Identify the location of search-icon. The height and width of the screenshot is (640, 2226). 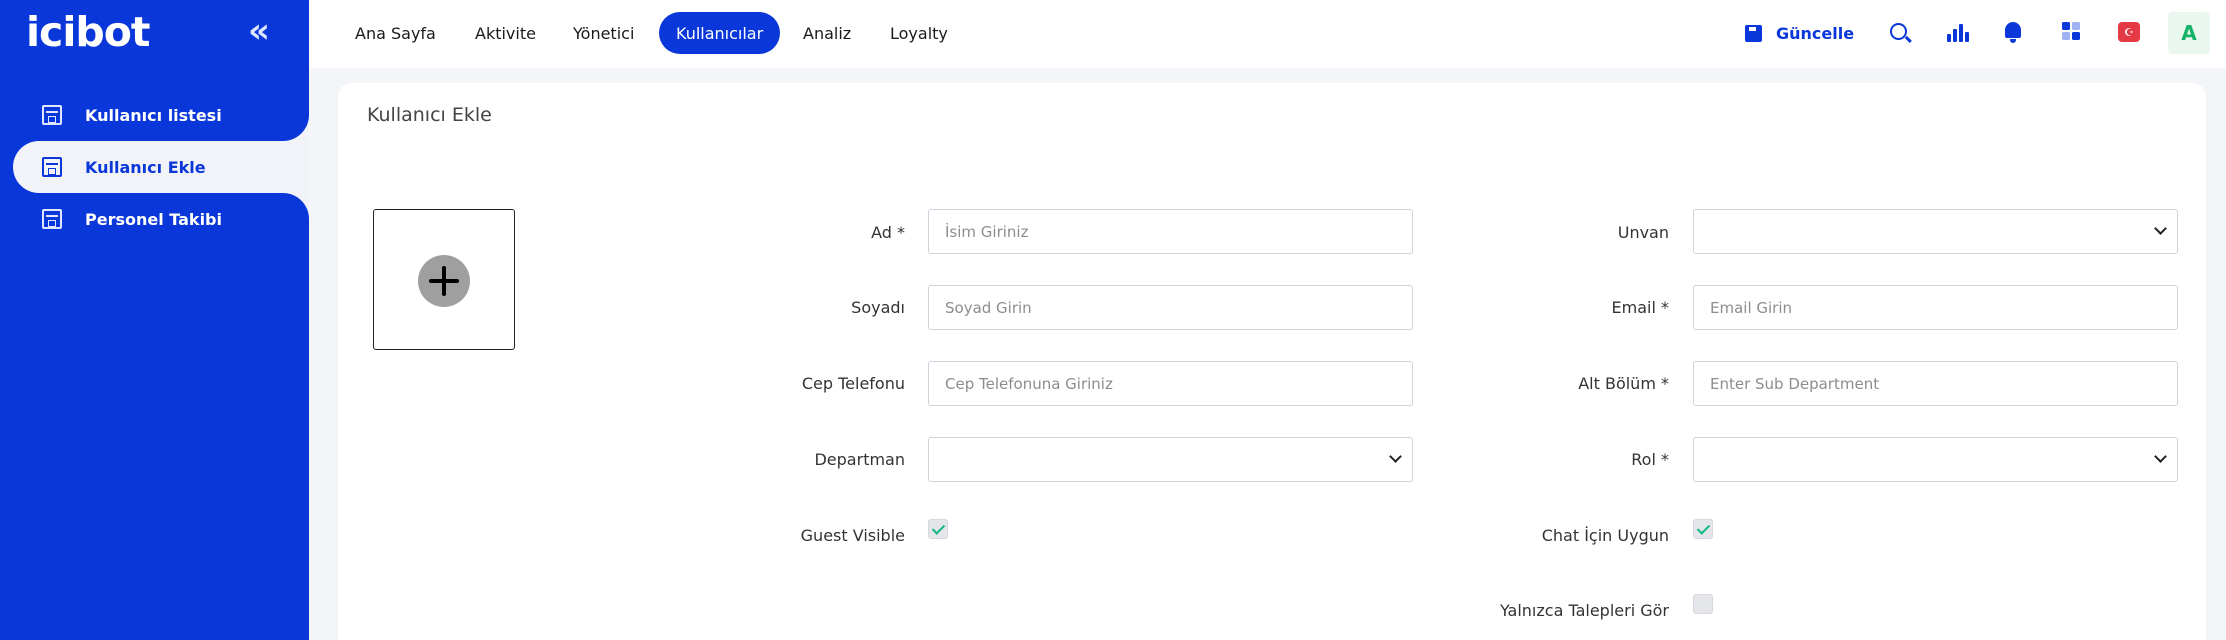
(1898, 31).